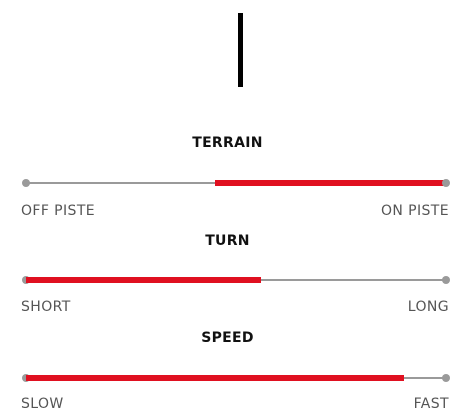  Describe the element at coordinates (227, 143) in the screenshot. I see `terrain-title: TERRAIN` at that location.